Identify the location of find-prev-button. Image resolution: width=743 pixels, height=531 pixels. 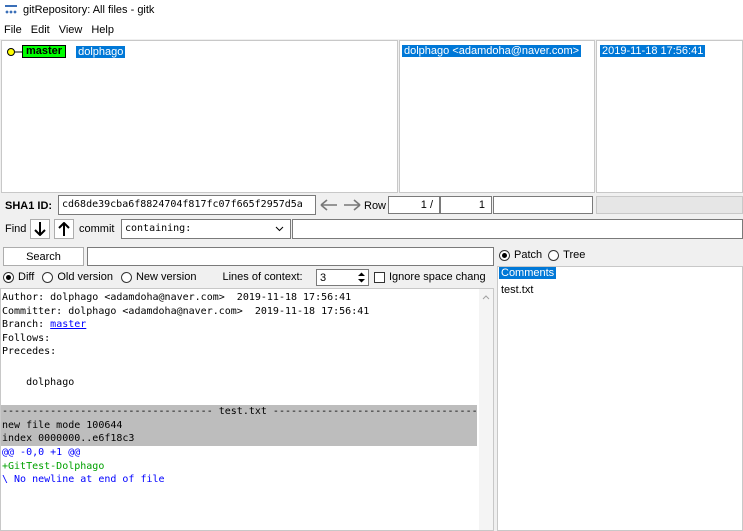
(64, 229).